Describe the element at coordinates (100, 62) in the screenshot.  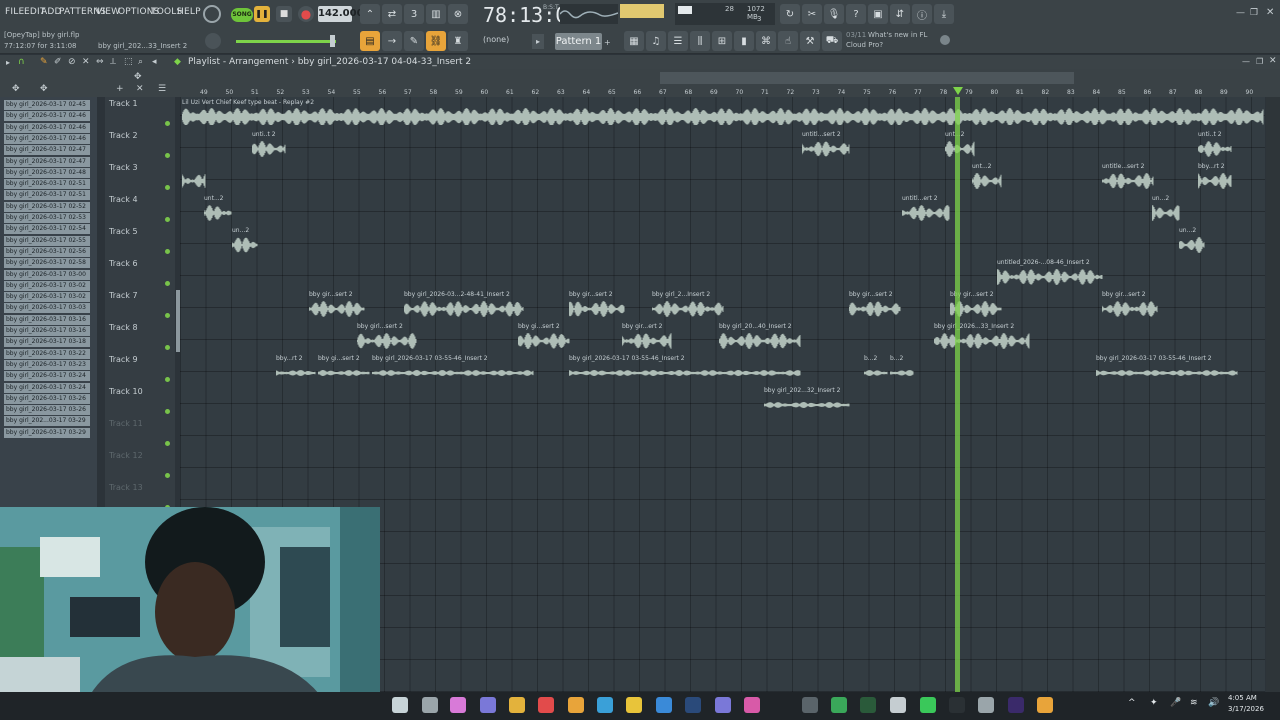
I see `slip-tool-icon: ⇔` at that location.